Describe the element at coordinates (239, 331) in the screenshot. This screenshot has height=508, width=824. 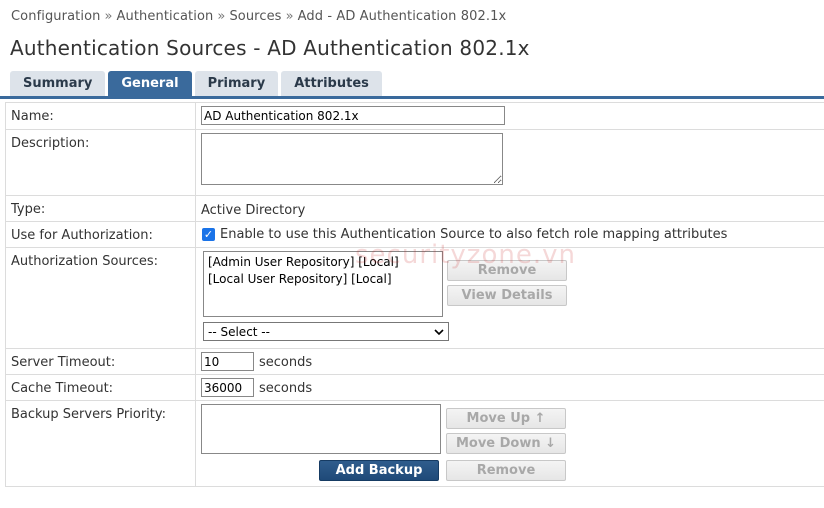
I see `select-value: -- Select --` at that location.